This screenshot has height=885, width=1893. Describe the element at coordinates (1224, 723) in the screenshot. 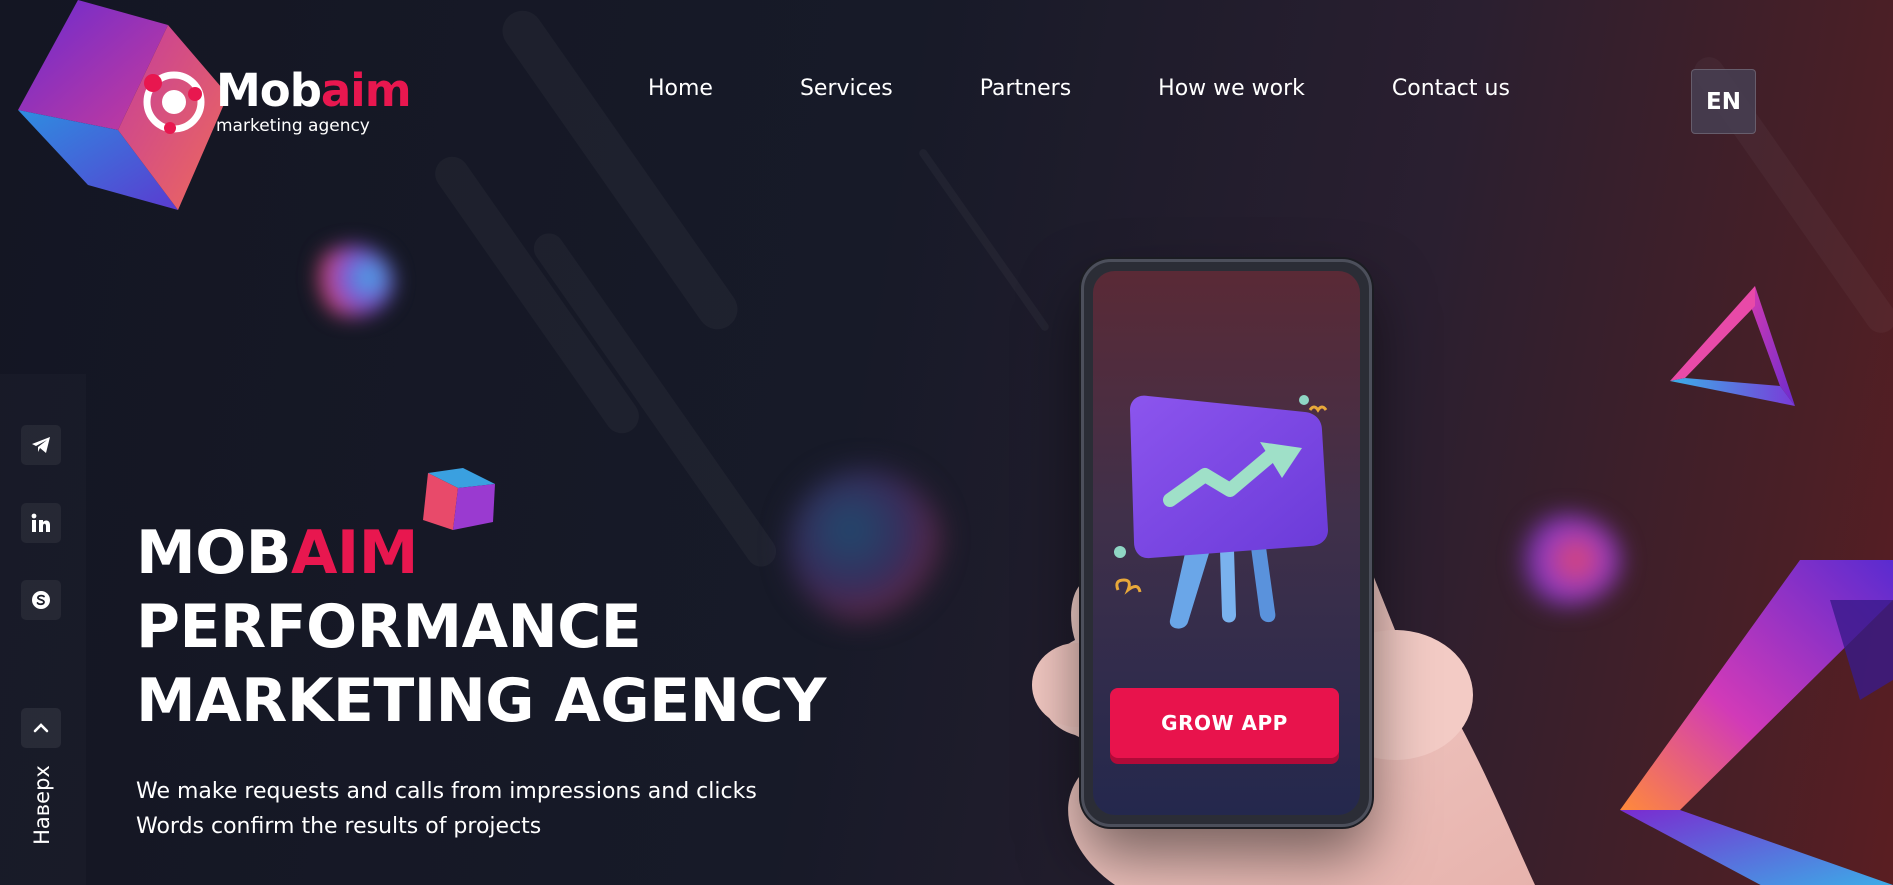

I see `grow-app-button: GROW APP` at that location.